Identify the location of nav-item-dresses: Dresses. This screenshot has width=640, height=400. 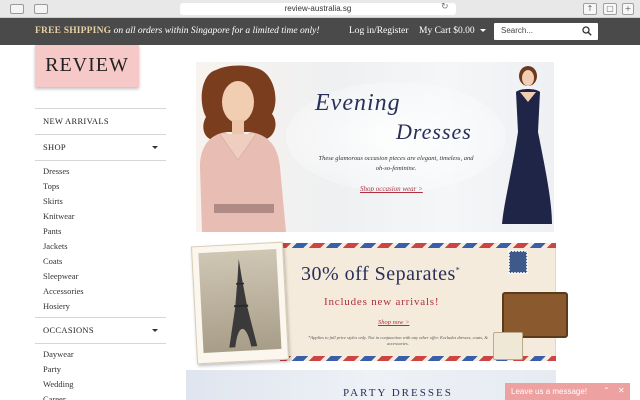
(100, 171).